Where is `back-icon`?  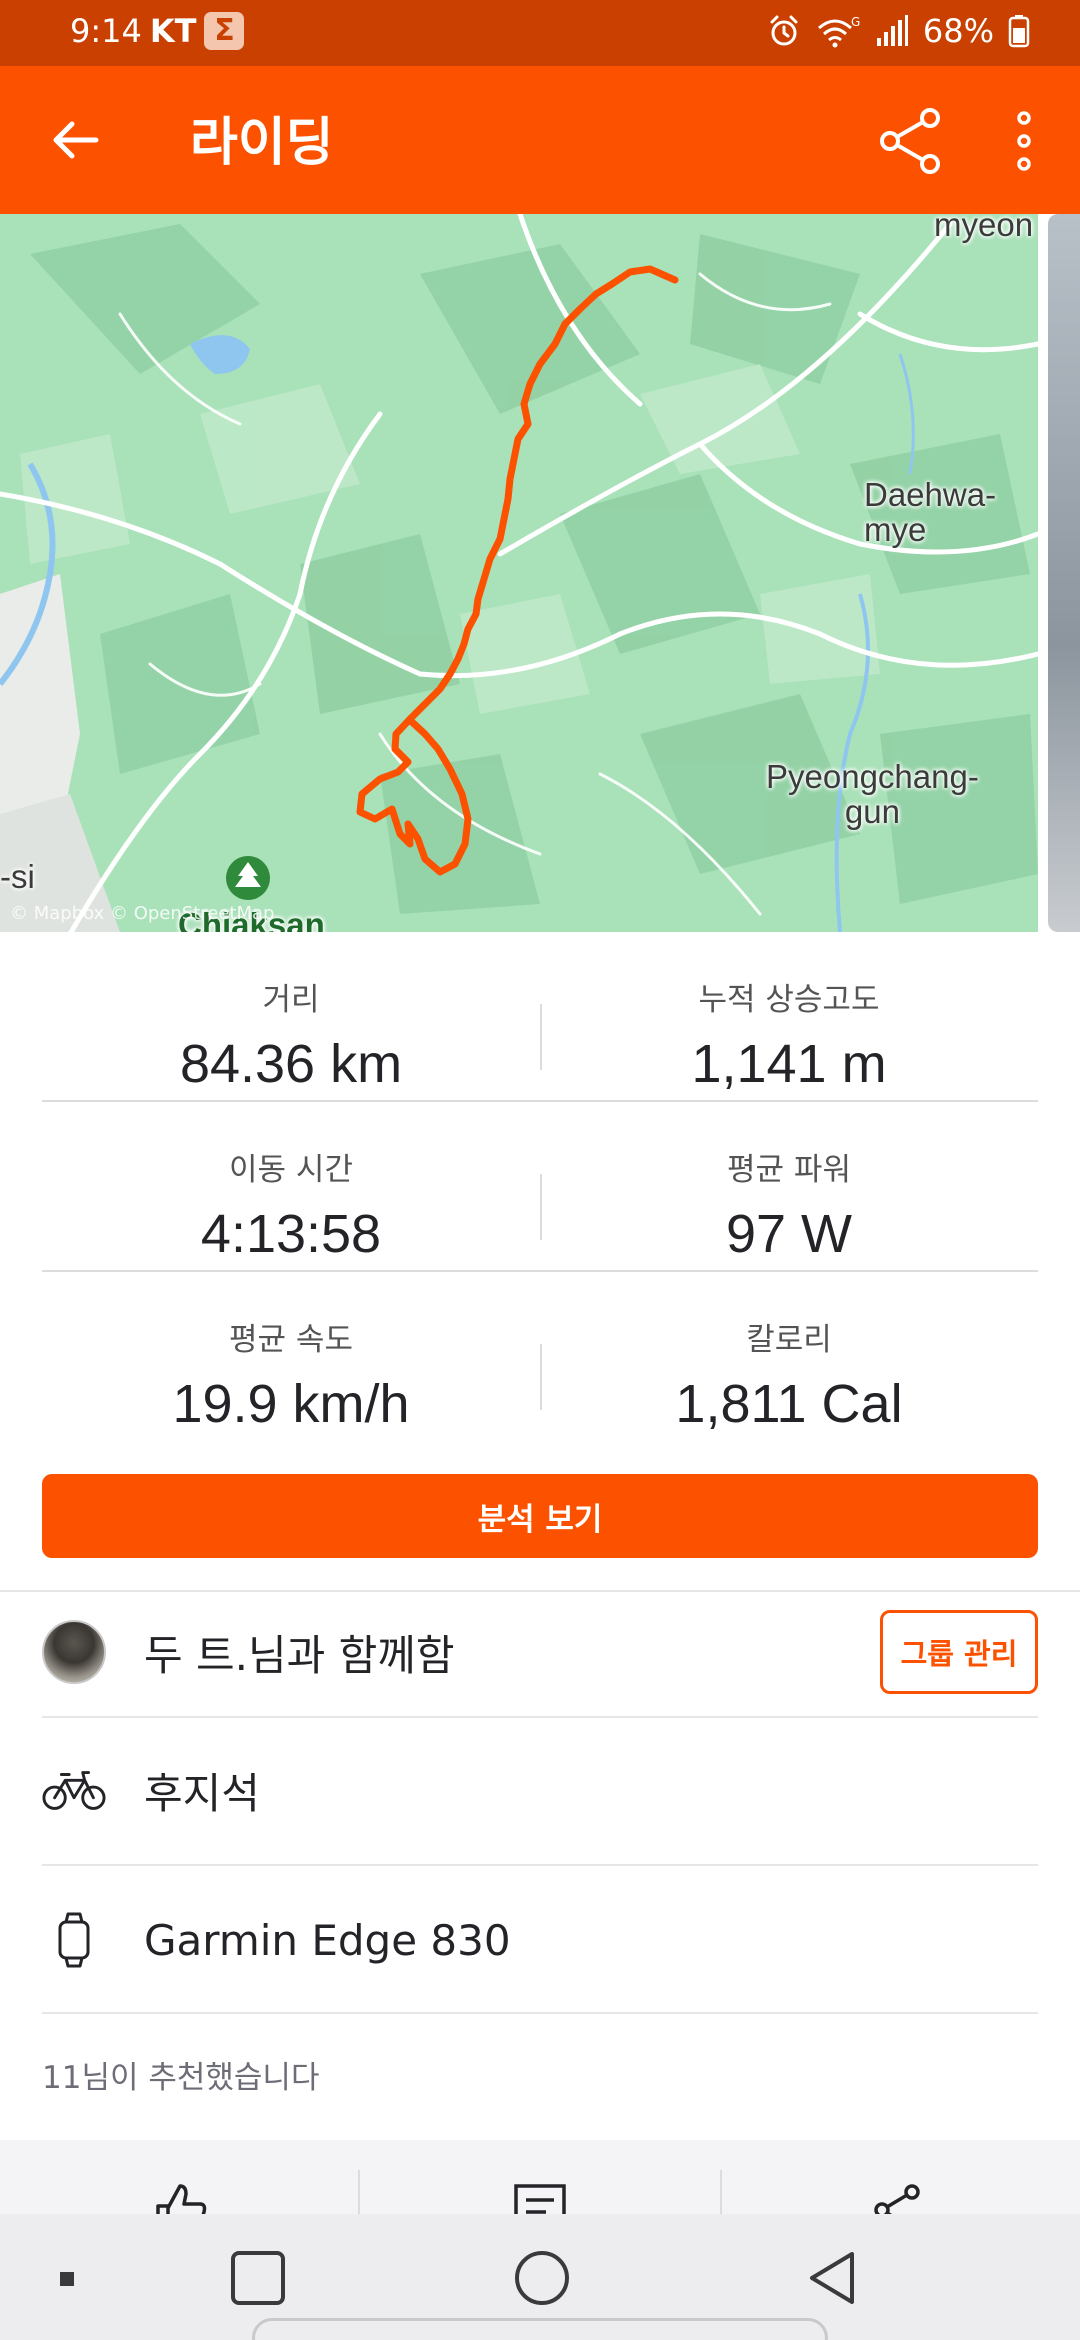
back-icon is located at coordinates (832, 2278).